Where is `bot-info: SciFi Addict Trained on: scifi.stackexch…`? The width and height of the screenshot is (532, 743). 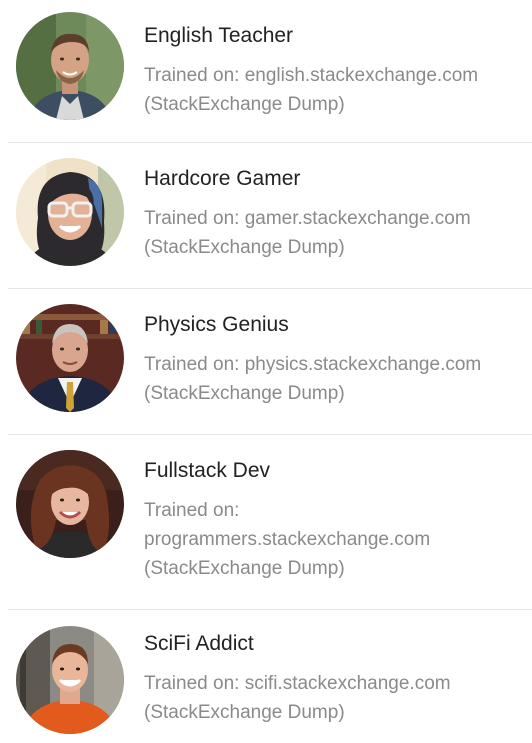 bot-info: SciFi Addict Trained on: scifi.stackexch… is located at coordinates (338, 678).